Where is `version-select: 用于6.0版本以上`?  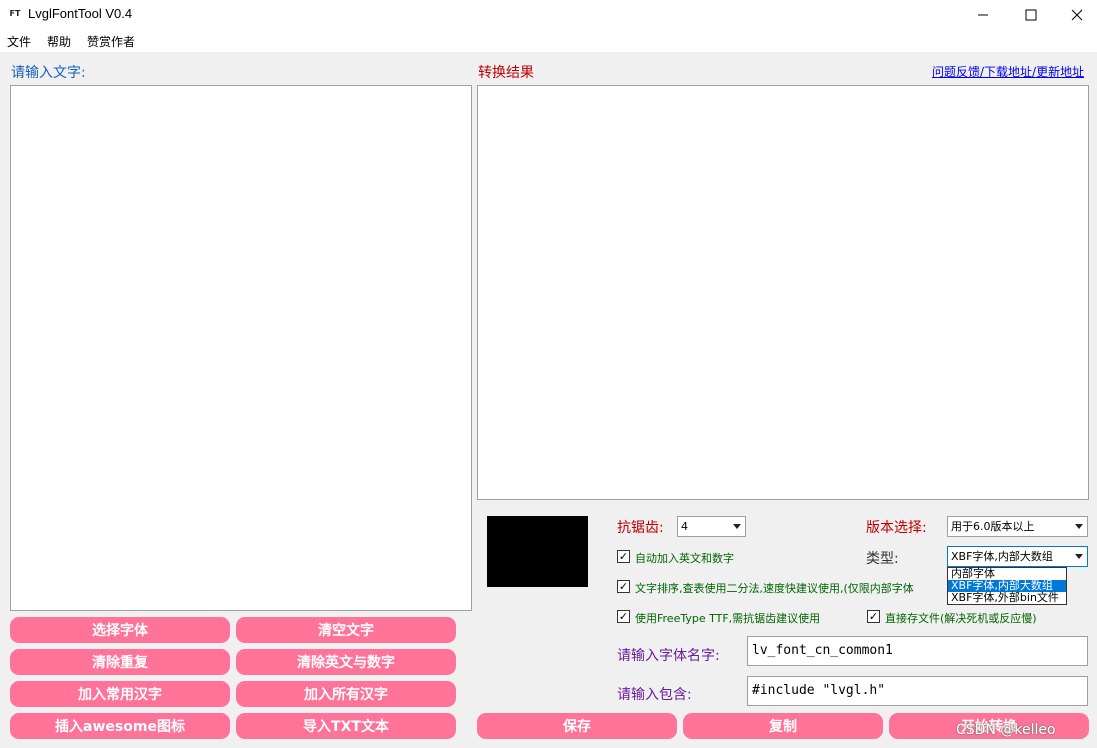
version-select: 用于6.0版本以上 is located at coordinates (1017, 526).